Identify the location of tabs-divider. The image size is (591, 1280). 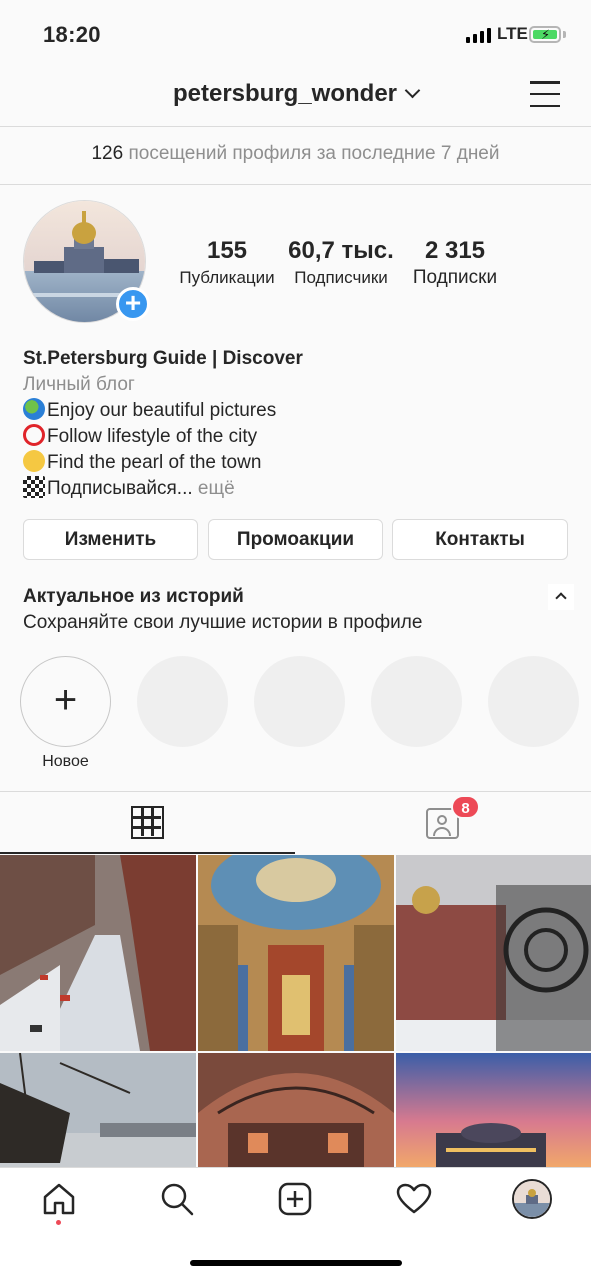
(295, 791).